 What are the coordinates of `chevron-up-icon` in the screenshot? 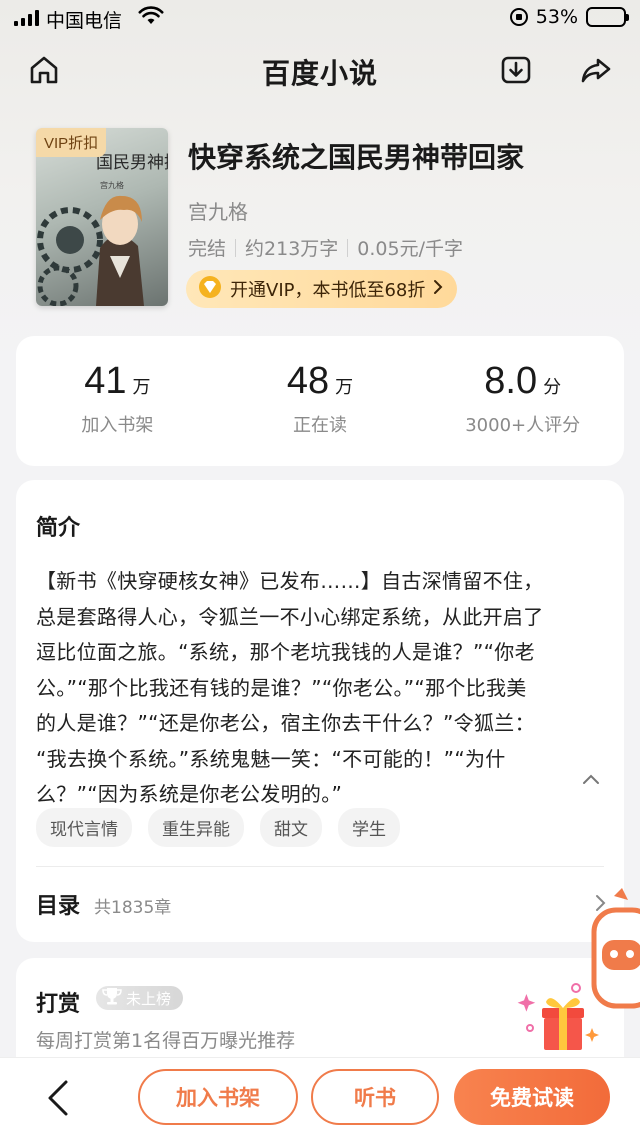 It's located at (591, 779).